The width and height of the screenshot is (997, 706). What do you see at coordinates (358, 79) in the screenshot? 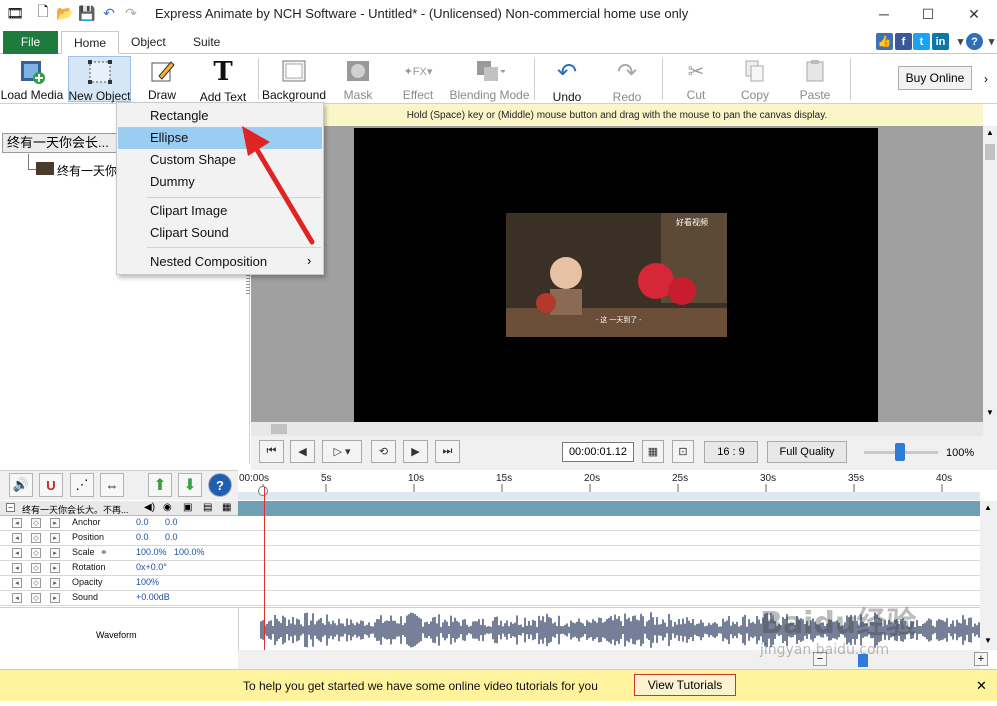
I see `mask-button: Mask` at bounding box center [358, 79].